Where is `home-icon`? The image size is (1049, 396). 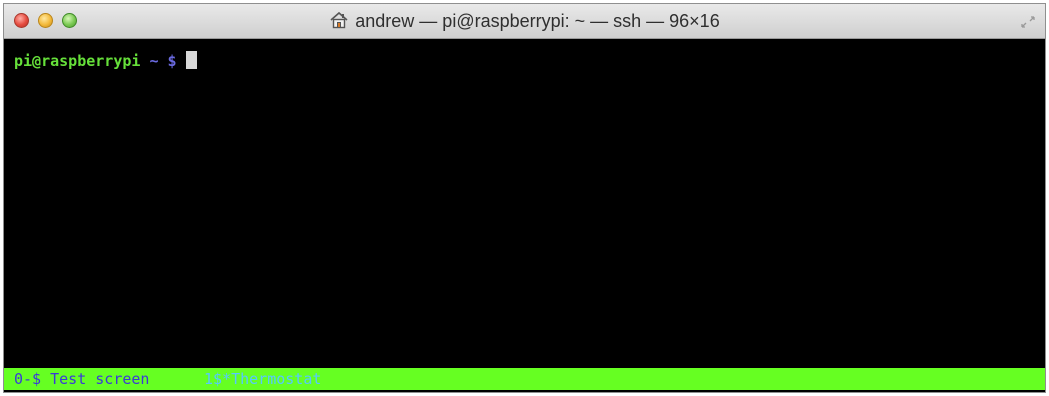 home-icon is located at coordinates (339, 20).